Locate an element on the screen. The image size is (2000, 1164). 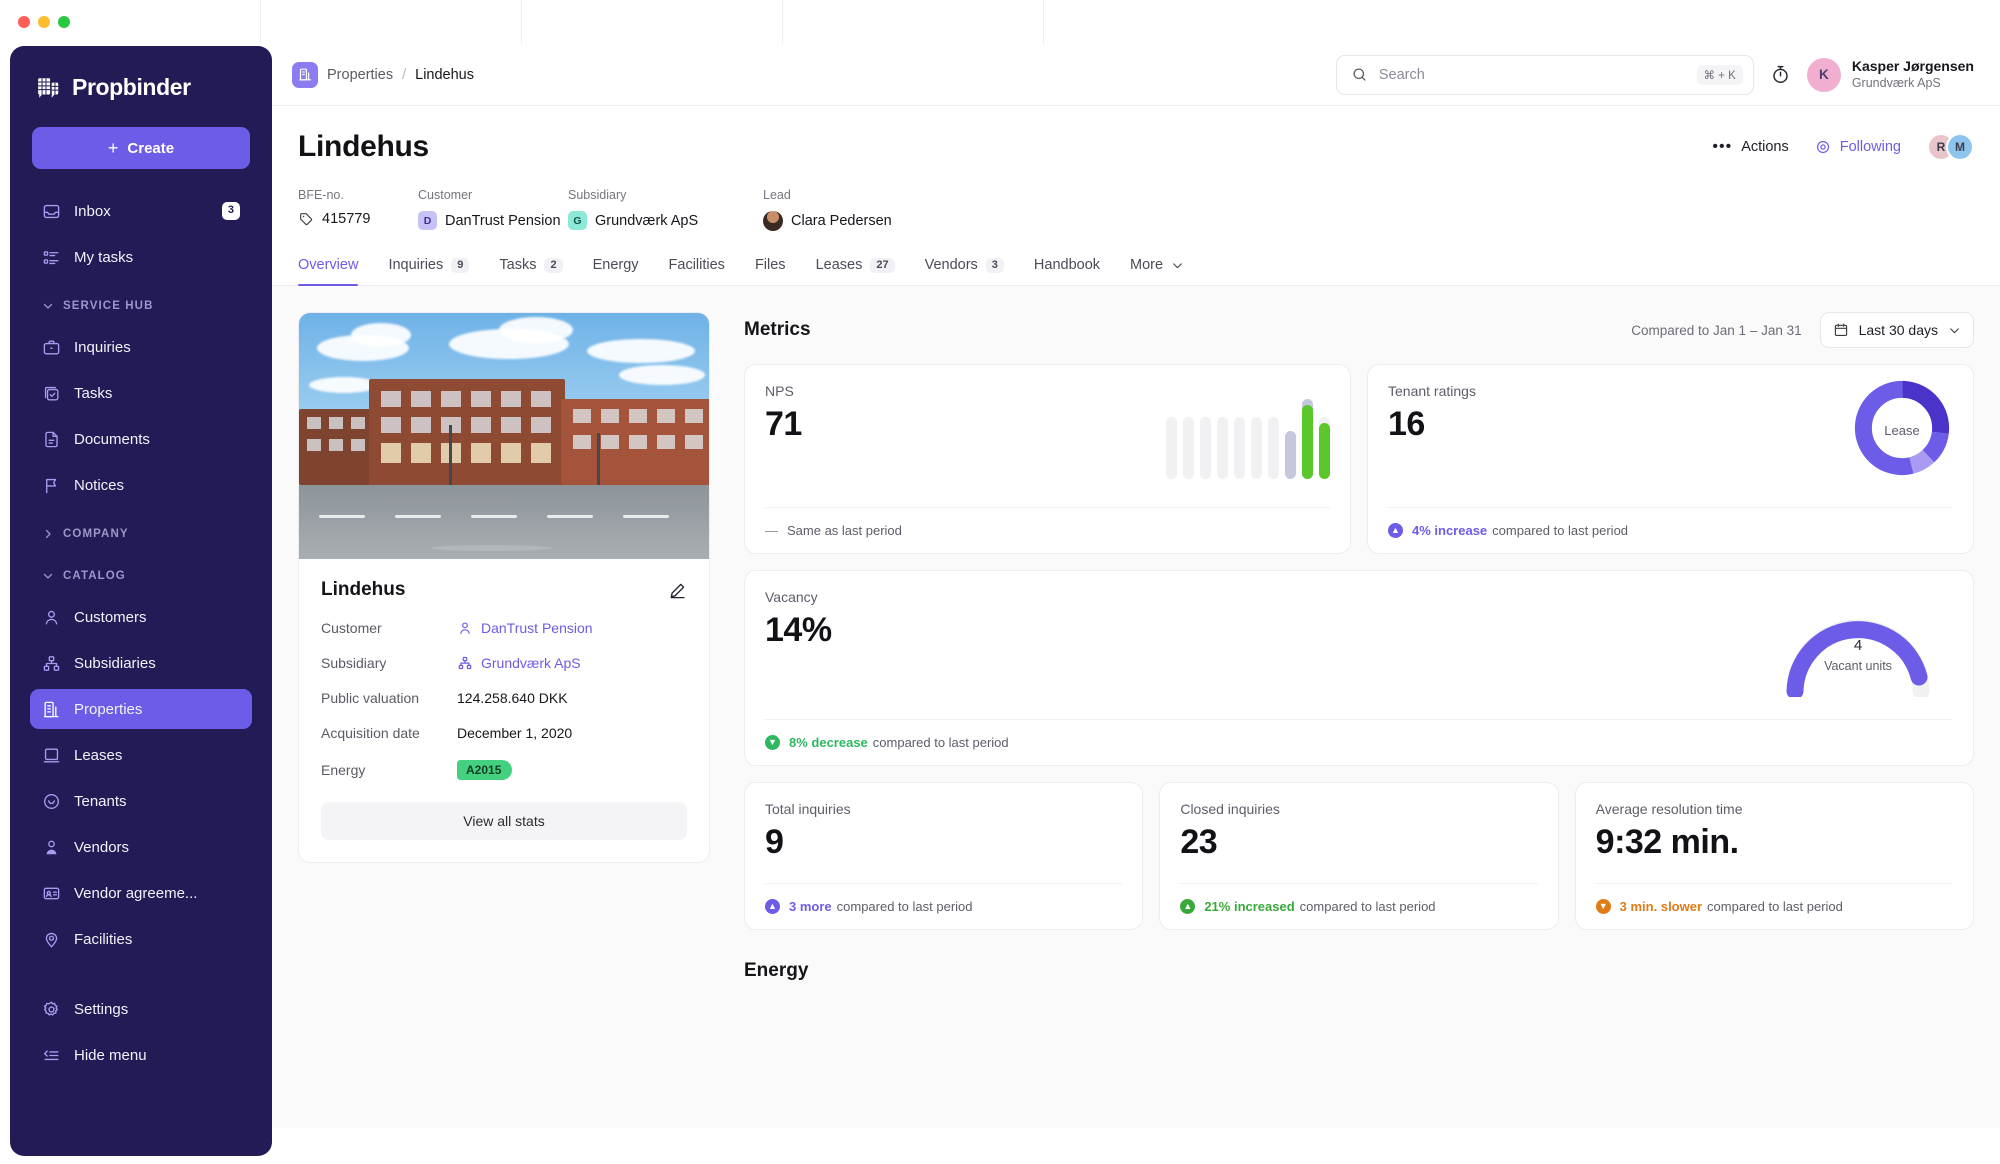
arrow-up-icon: ▲ is located at coordinates (1395, 530).